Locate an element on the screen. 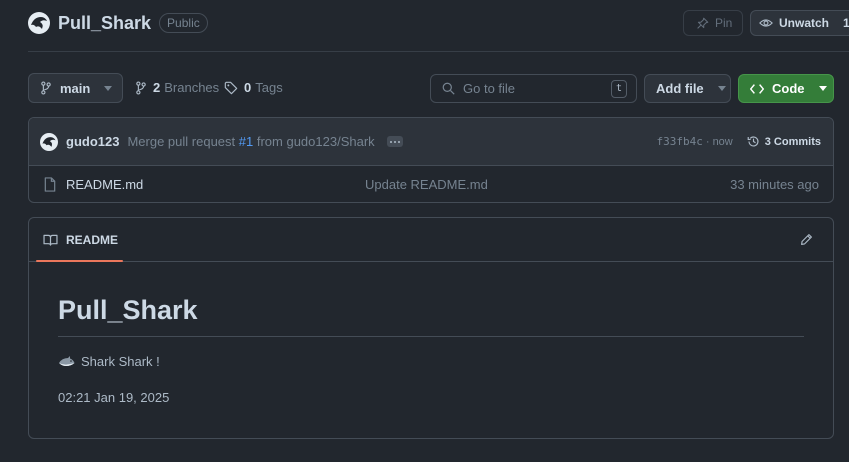 This screenshot has height=462, width=849. branch-name: main is located at coordinates (75, 88).